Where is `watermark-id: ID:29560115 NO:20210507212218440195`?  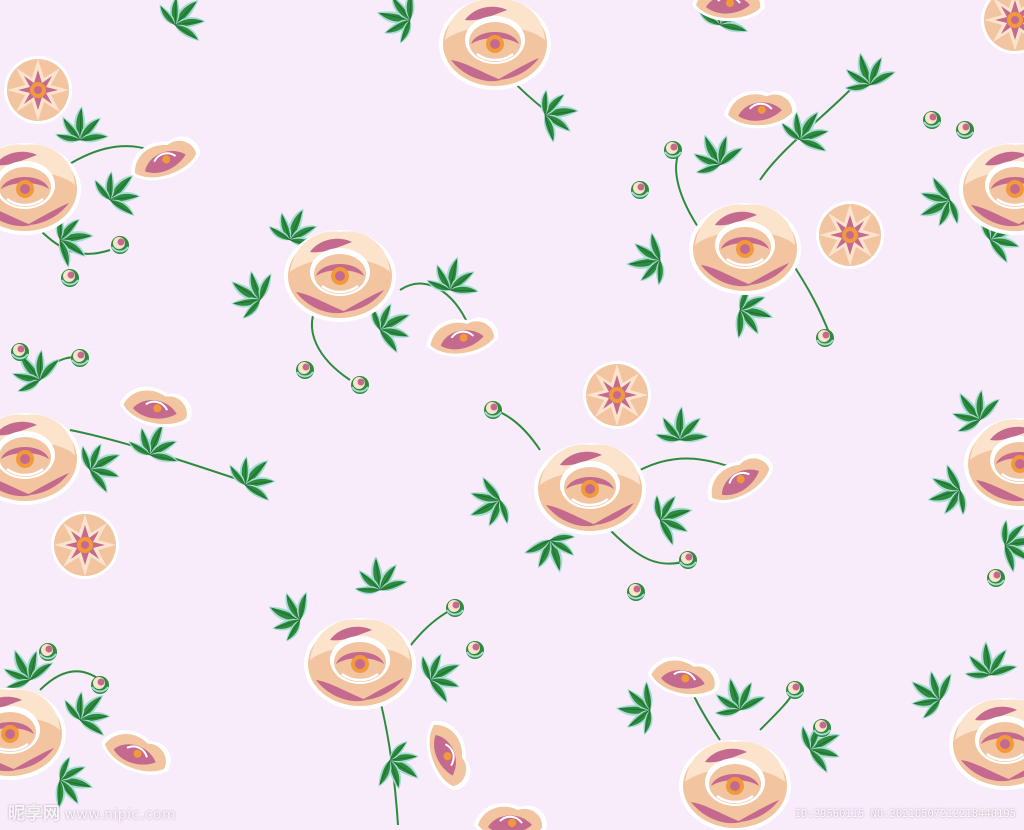 watermark-id: ID:29560115 NO:20210507212218440195 is located at coordinates (905, 814).